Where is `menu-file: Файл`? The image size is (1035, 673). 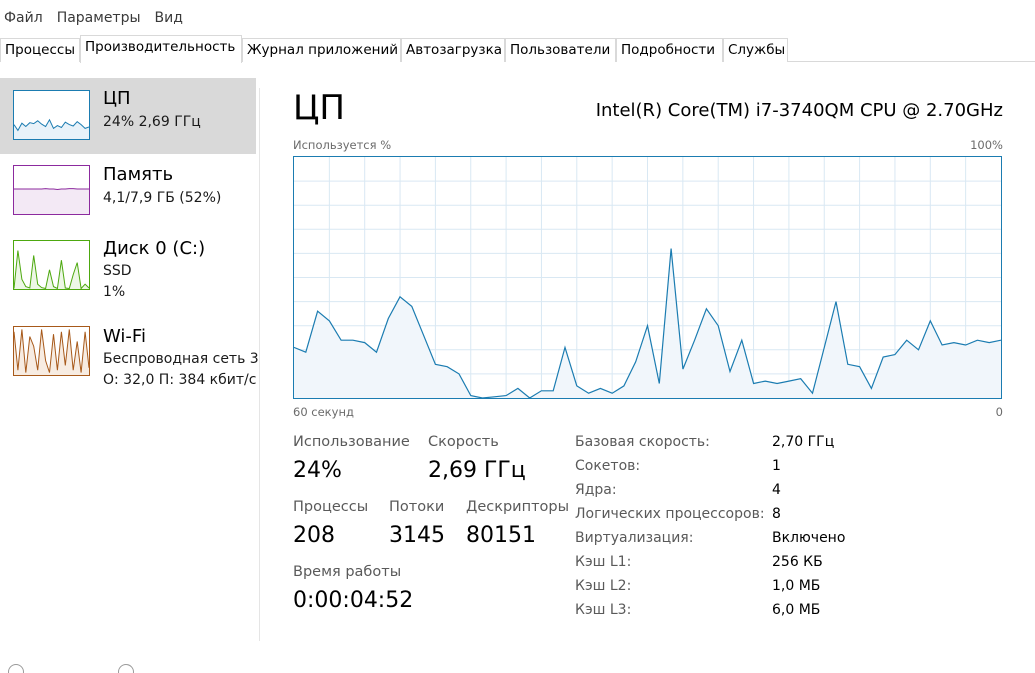 menu-file: Файл is located at coordinates (23, 18).